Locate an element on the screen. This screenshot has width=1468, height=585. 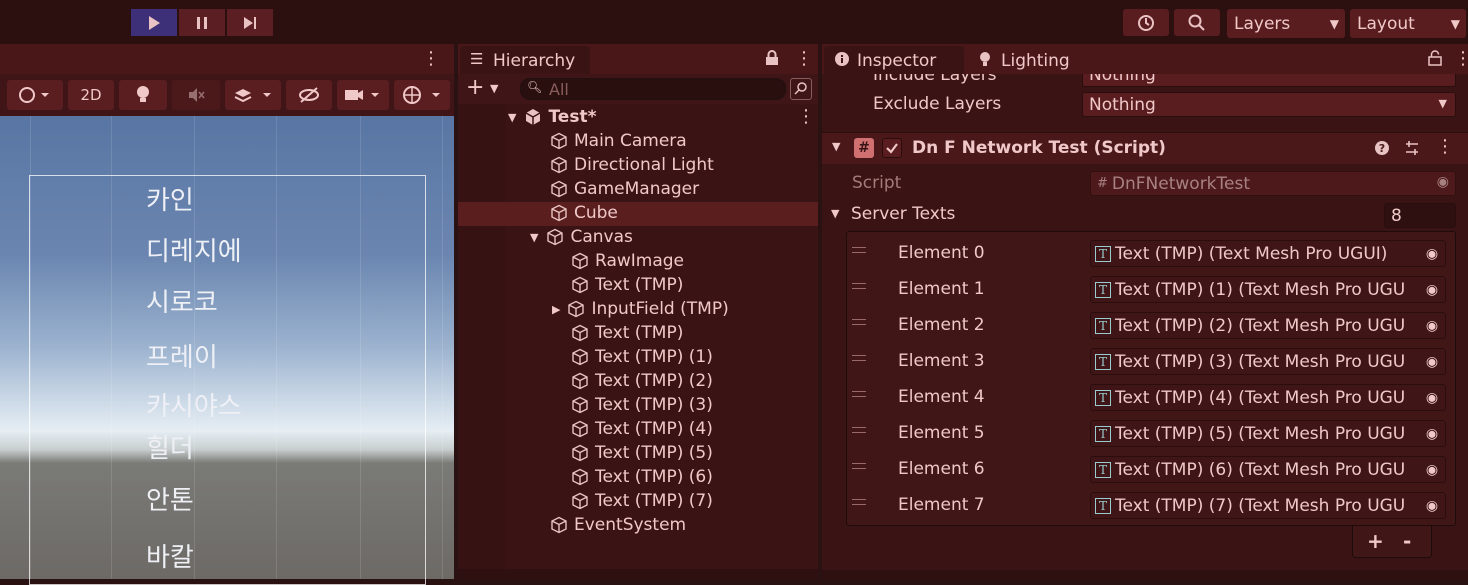
scene-text: 프레이 is located at coordinates (182, 355).